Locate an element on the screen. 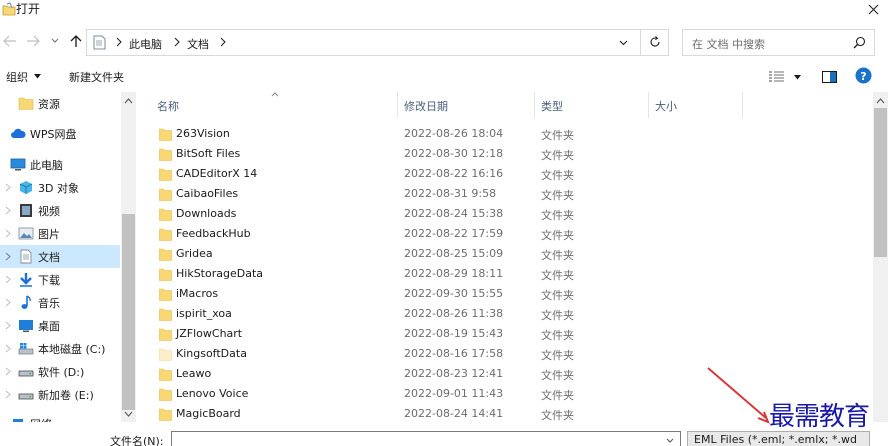 The height and width of the screenshot is (446, 890). title-bar: 打开 is located at coordinates (445, 11).